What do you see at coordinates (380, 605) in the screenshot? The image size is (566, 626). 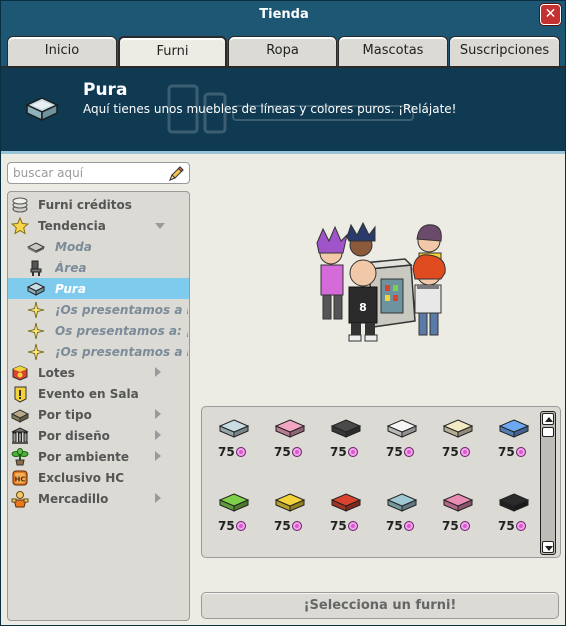 I see `select-furni-button: ¡Selecciona un furni!` at bounding box center [380, 605].